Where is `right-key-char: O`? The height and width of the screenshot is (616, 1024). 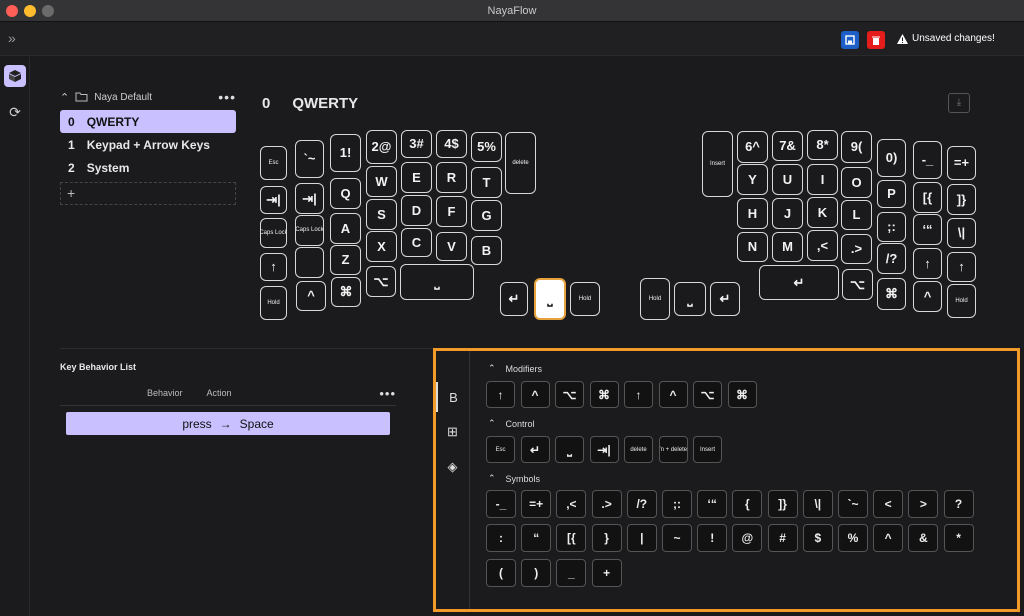
right-key-char: O is located at coordinates (856, 182).